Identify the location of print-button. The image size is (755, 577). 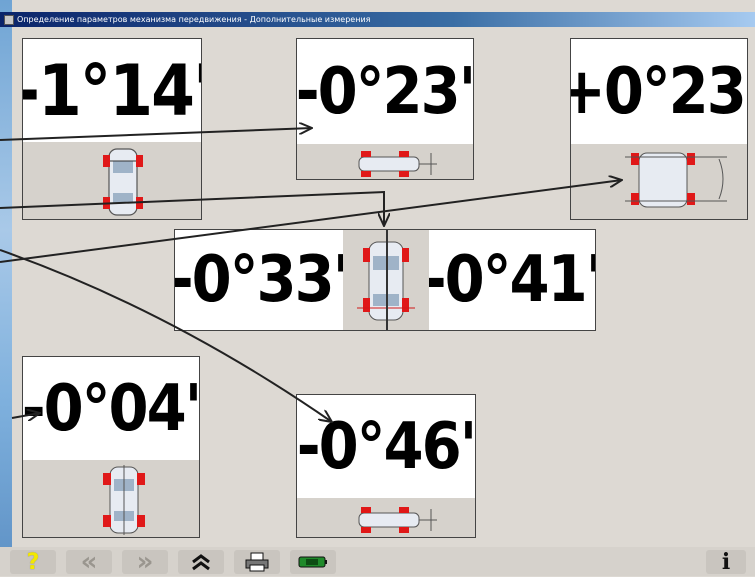
(257, 562).